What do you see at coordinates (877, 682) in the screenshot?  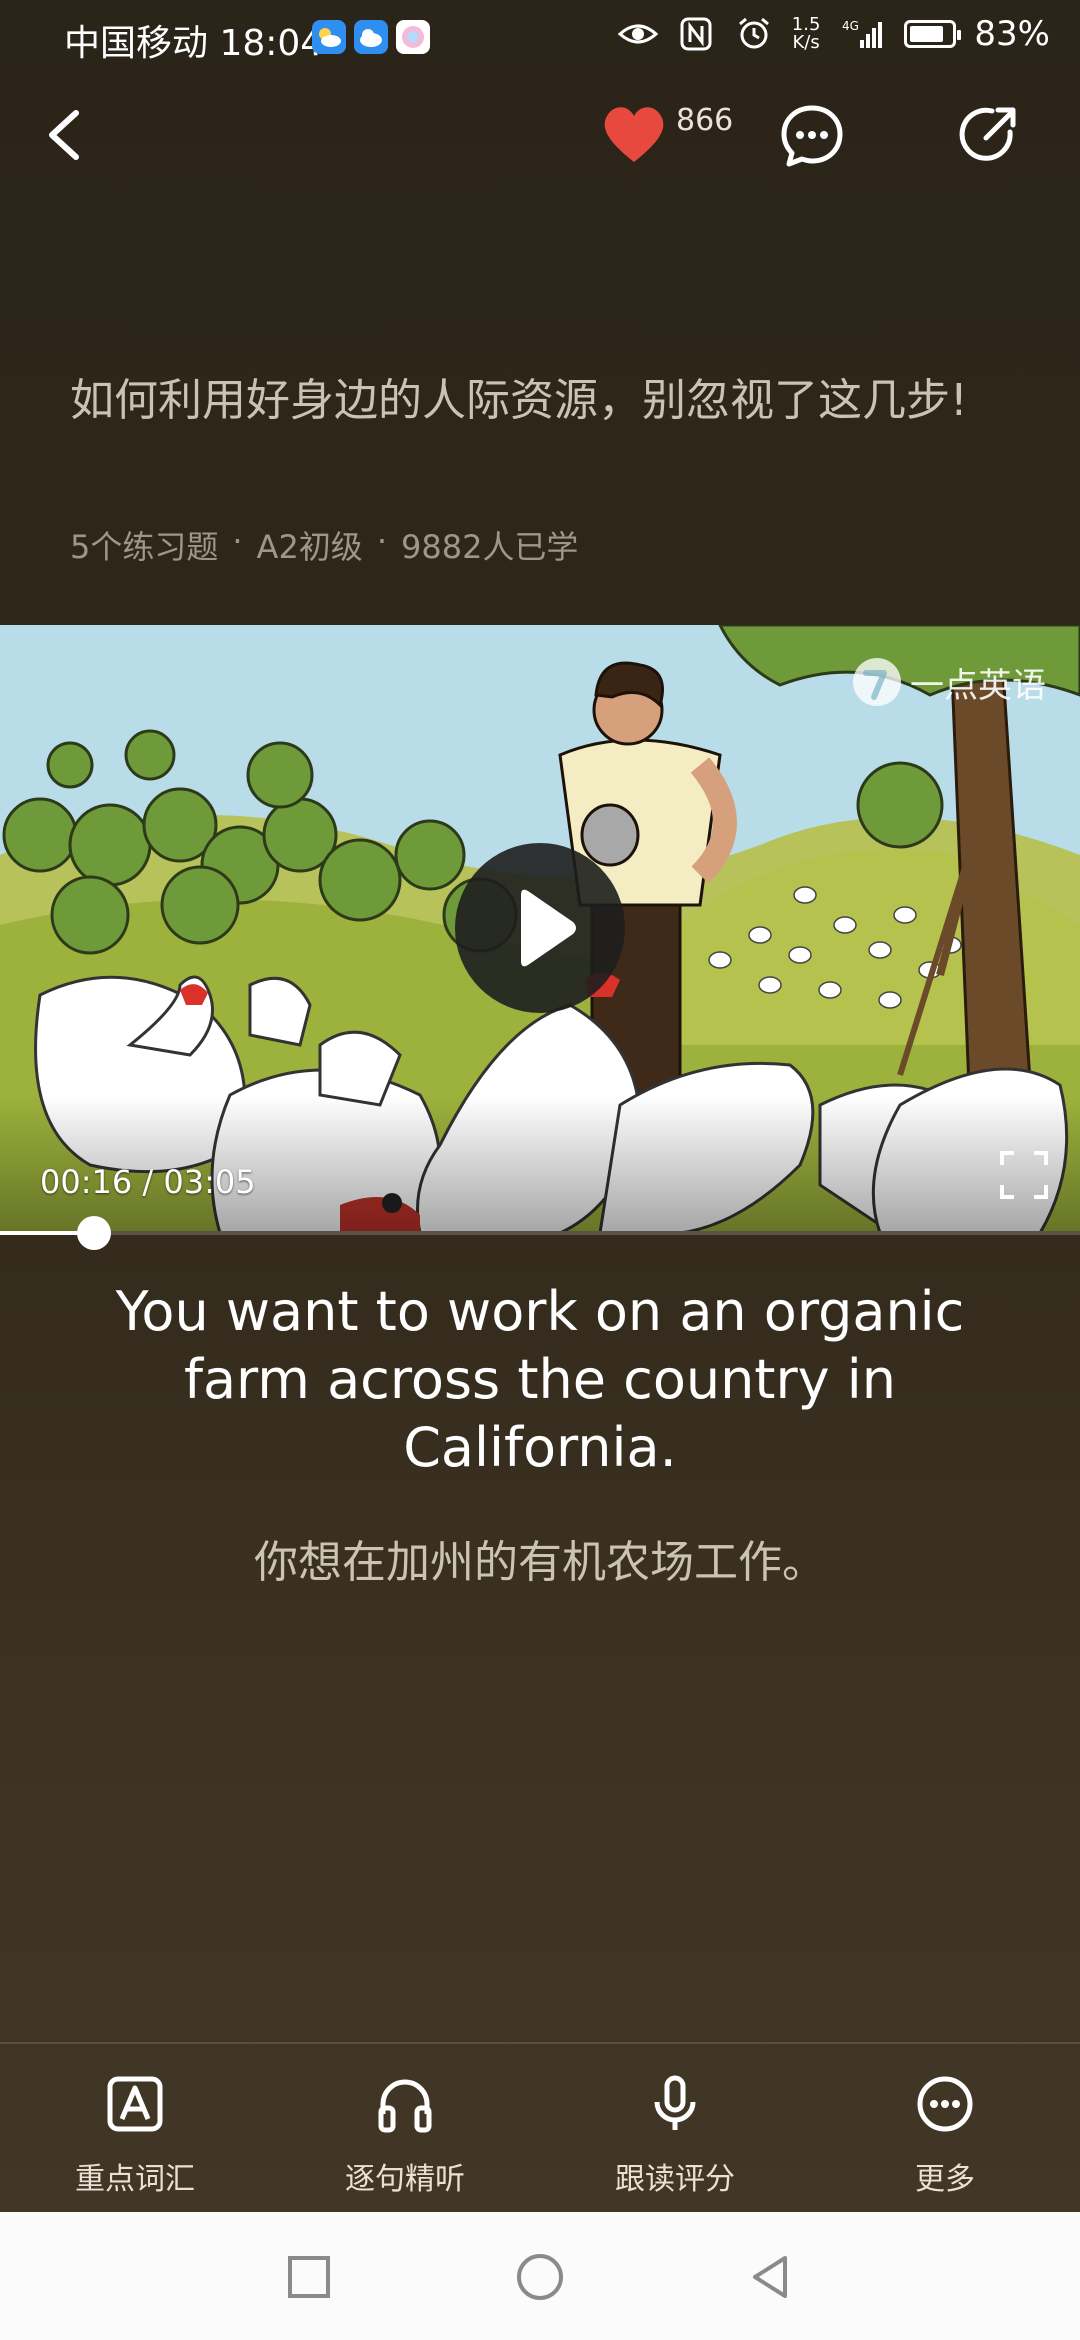 I see `yidian-logo-icon` at bounding box center [877, 682].